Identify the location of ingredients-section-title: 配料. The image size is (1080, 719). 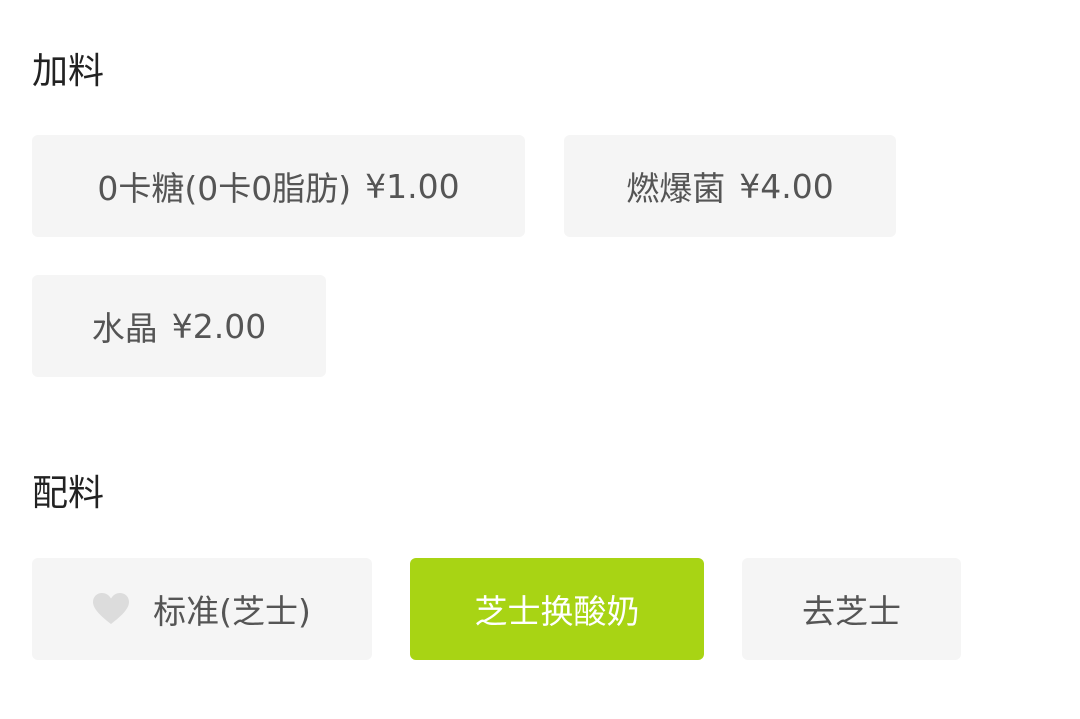
(68, 493).